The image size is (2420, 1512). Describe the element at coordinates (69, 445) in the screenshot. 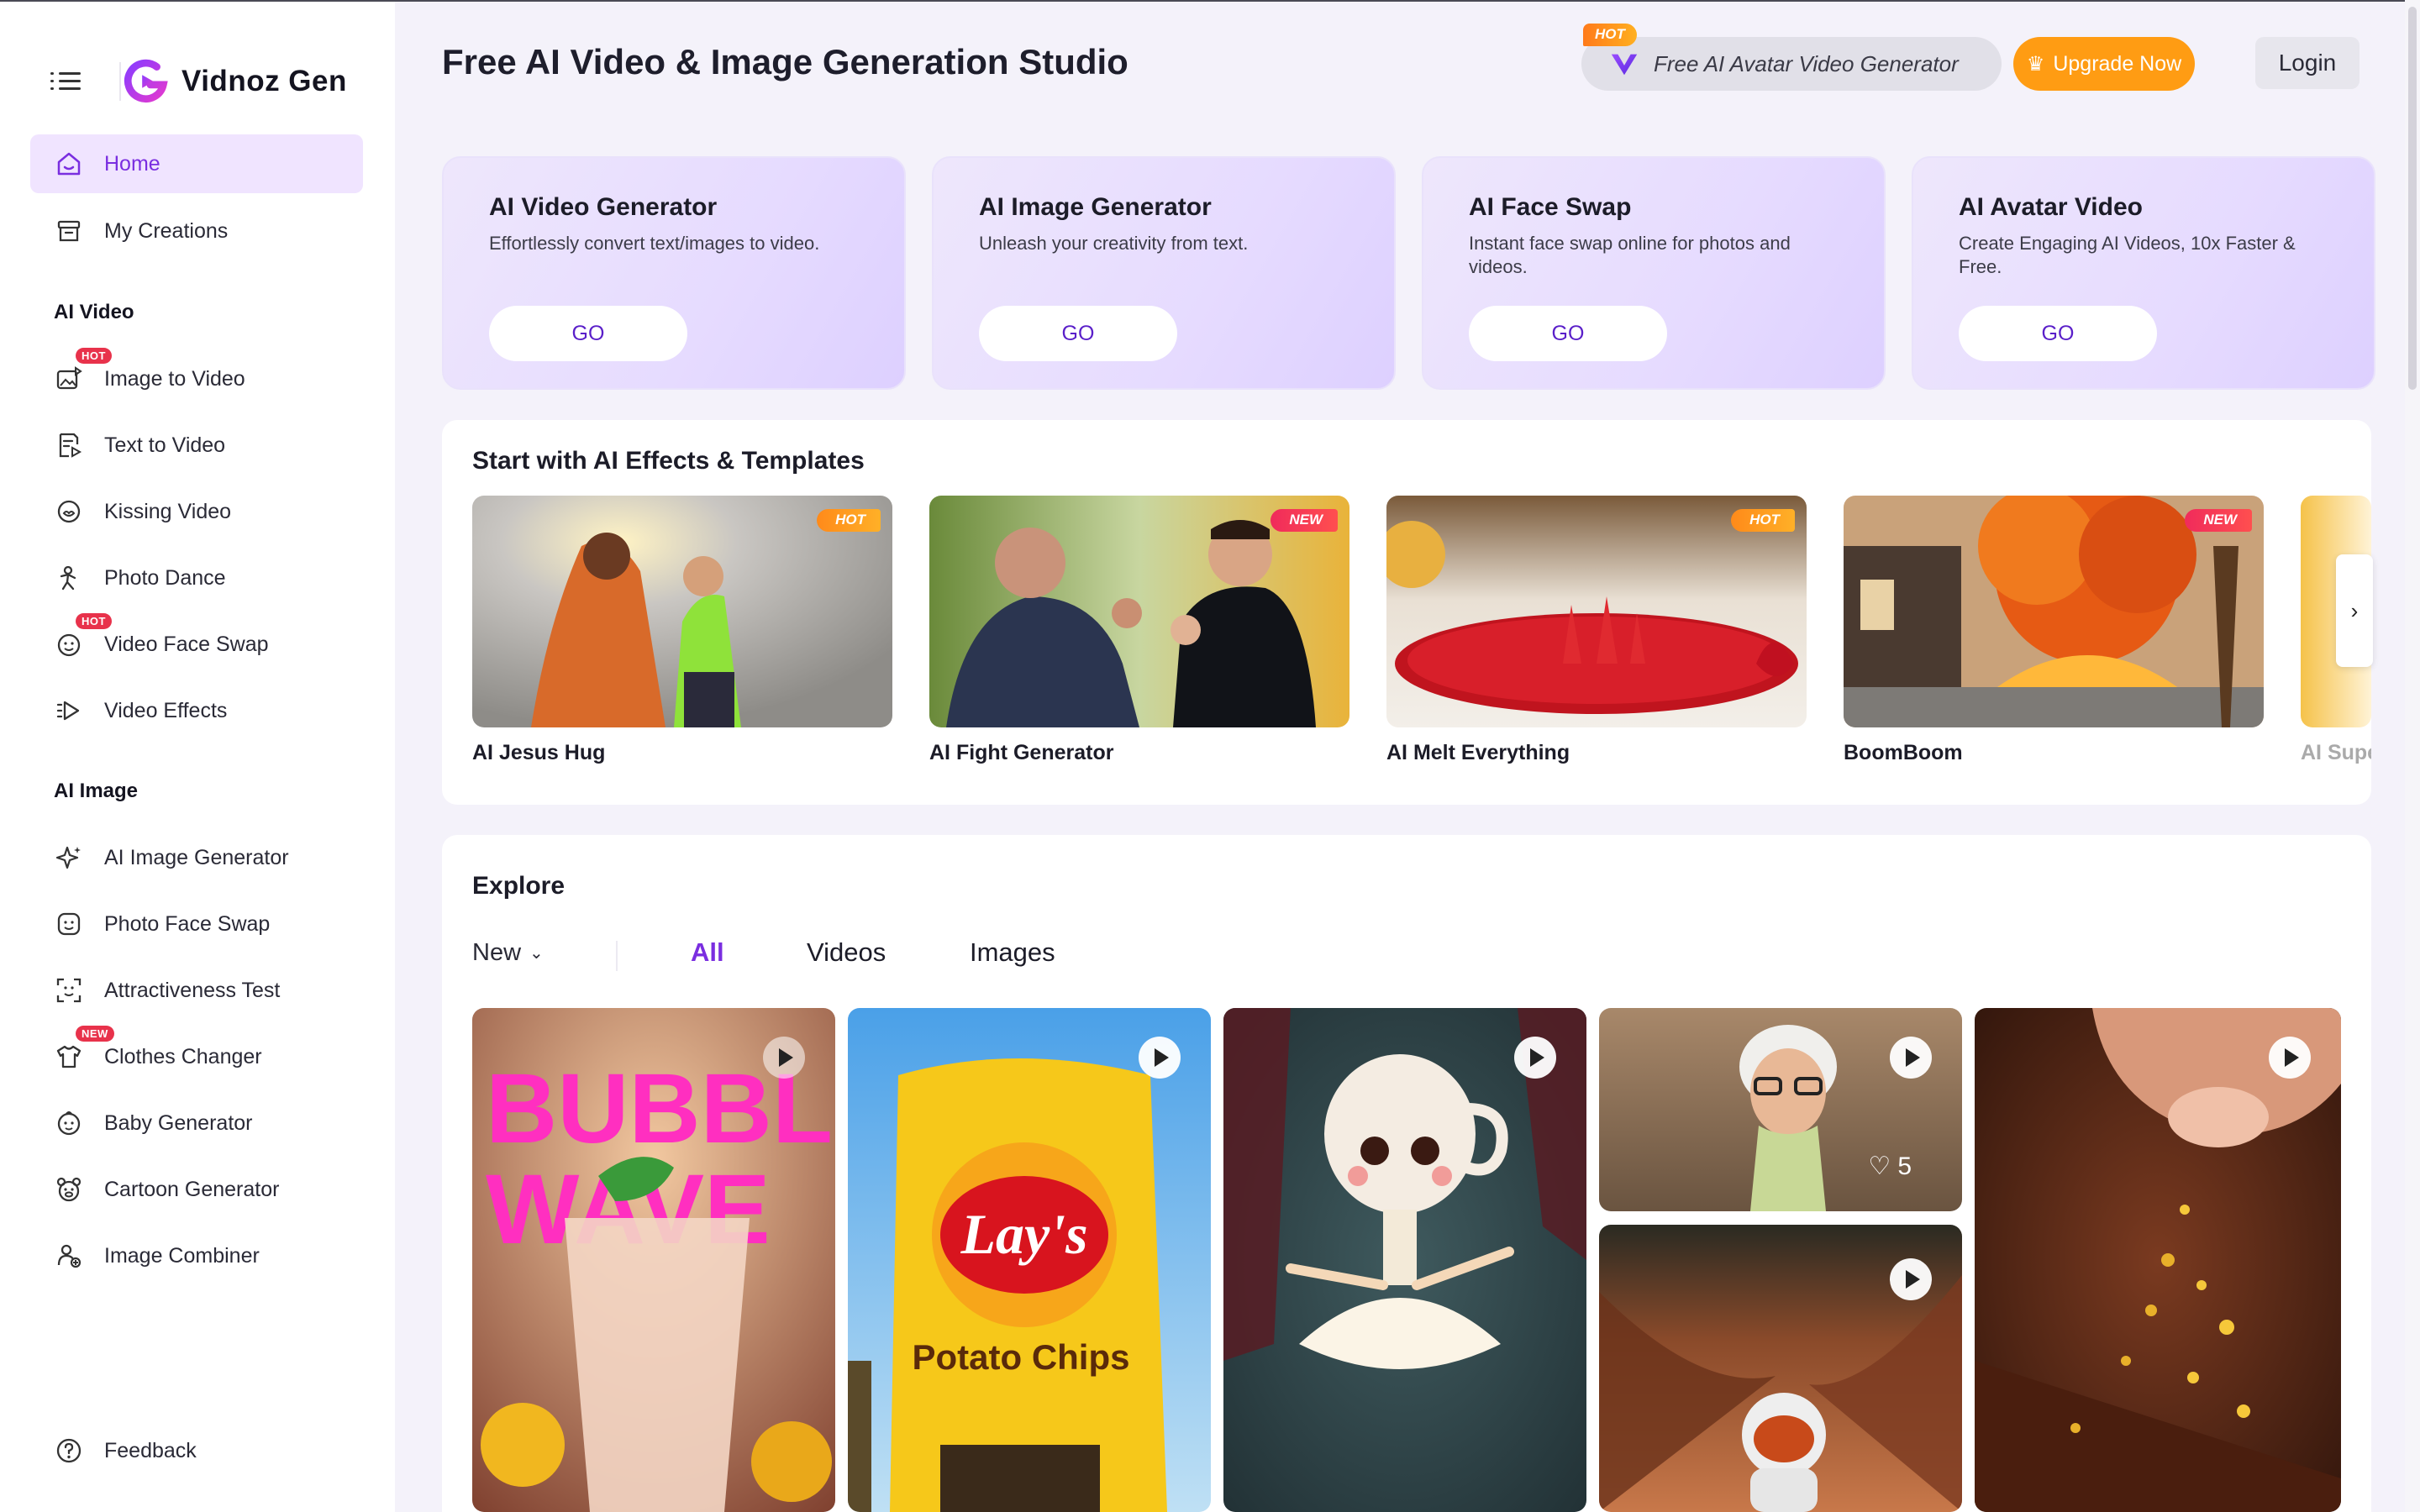

I see `text-video-icon` at that location.